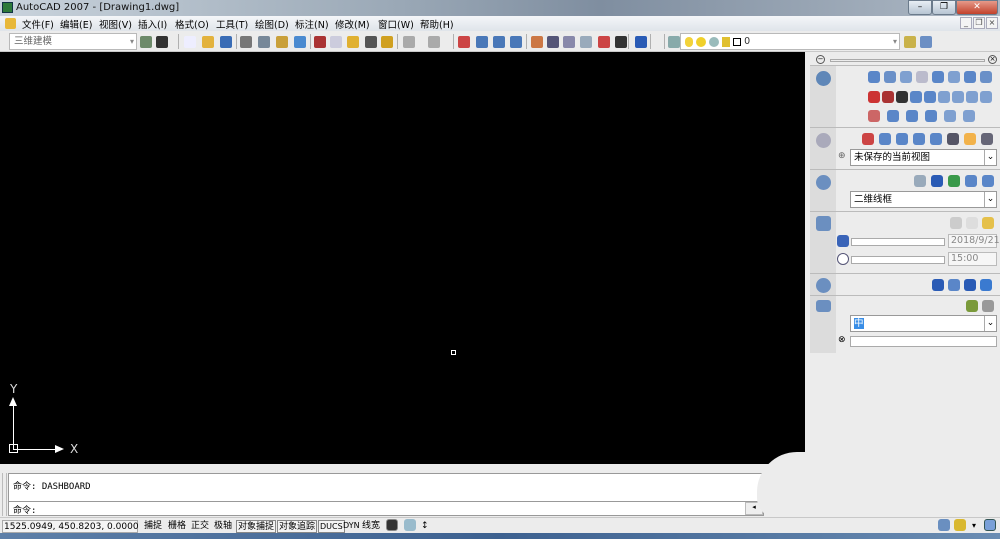 The image size is (1000, 539). Describe the element at coordinates (986, 97) in the screenshot. I see `slice-icon` at that location.